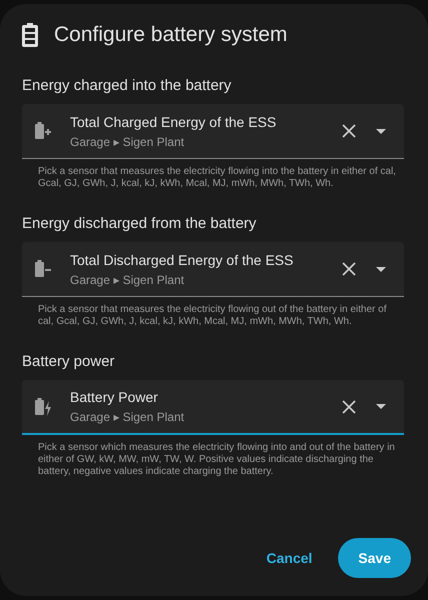 This screenshot has height=600, width=428. Describe the element at coordinates (171, 35) in the screenshot. I see `dialog-title: Configure battery system` at that location.